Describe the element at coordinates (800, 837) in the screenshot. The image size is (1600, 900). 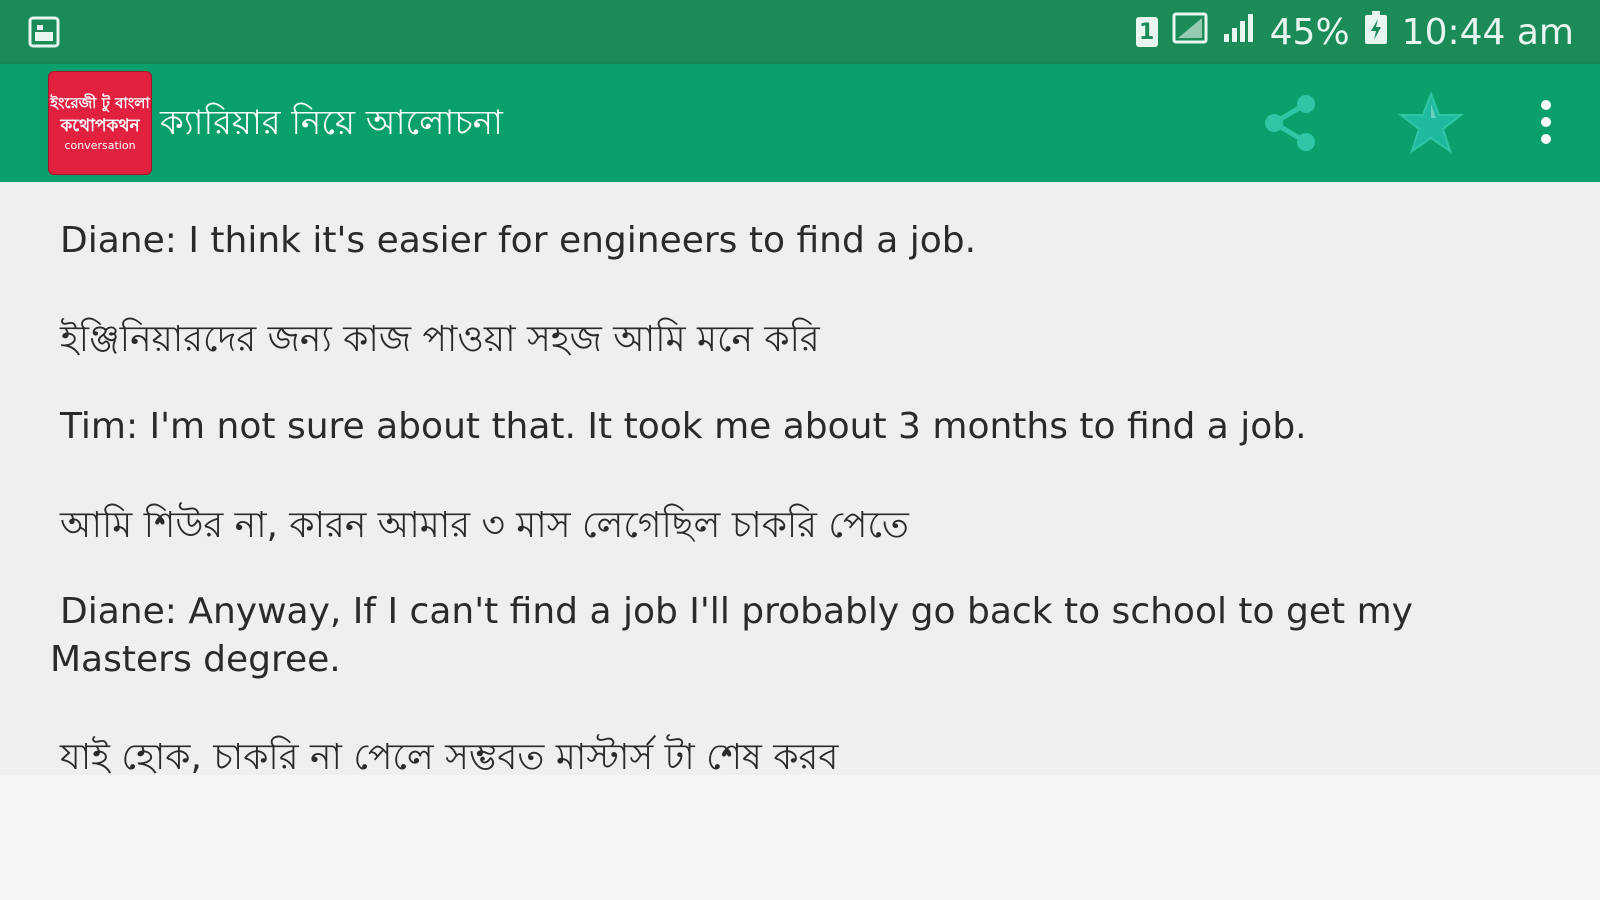
I see `blank-footer-area` at that location.